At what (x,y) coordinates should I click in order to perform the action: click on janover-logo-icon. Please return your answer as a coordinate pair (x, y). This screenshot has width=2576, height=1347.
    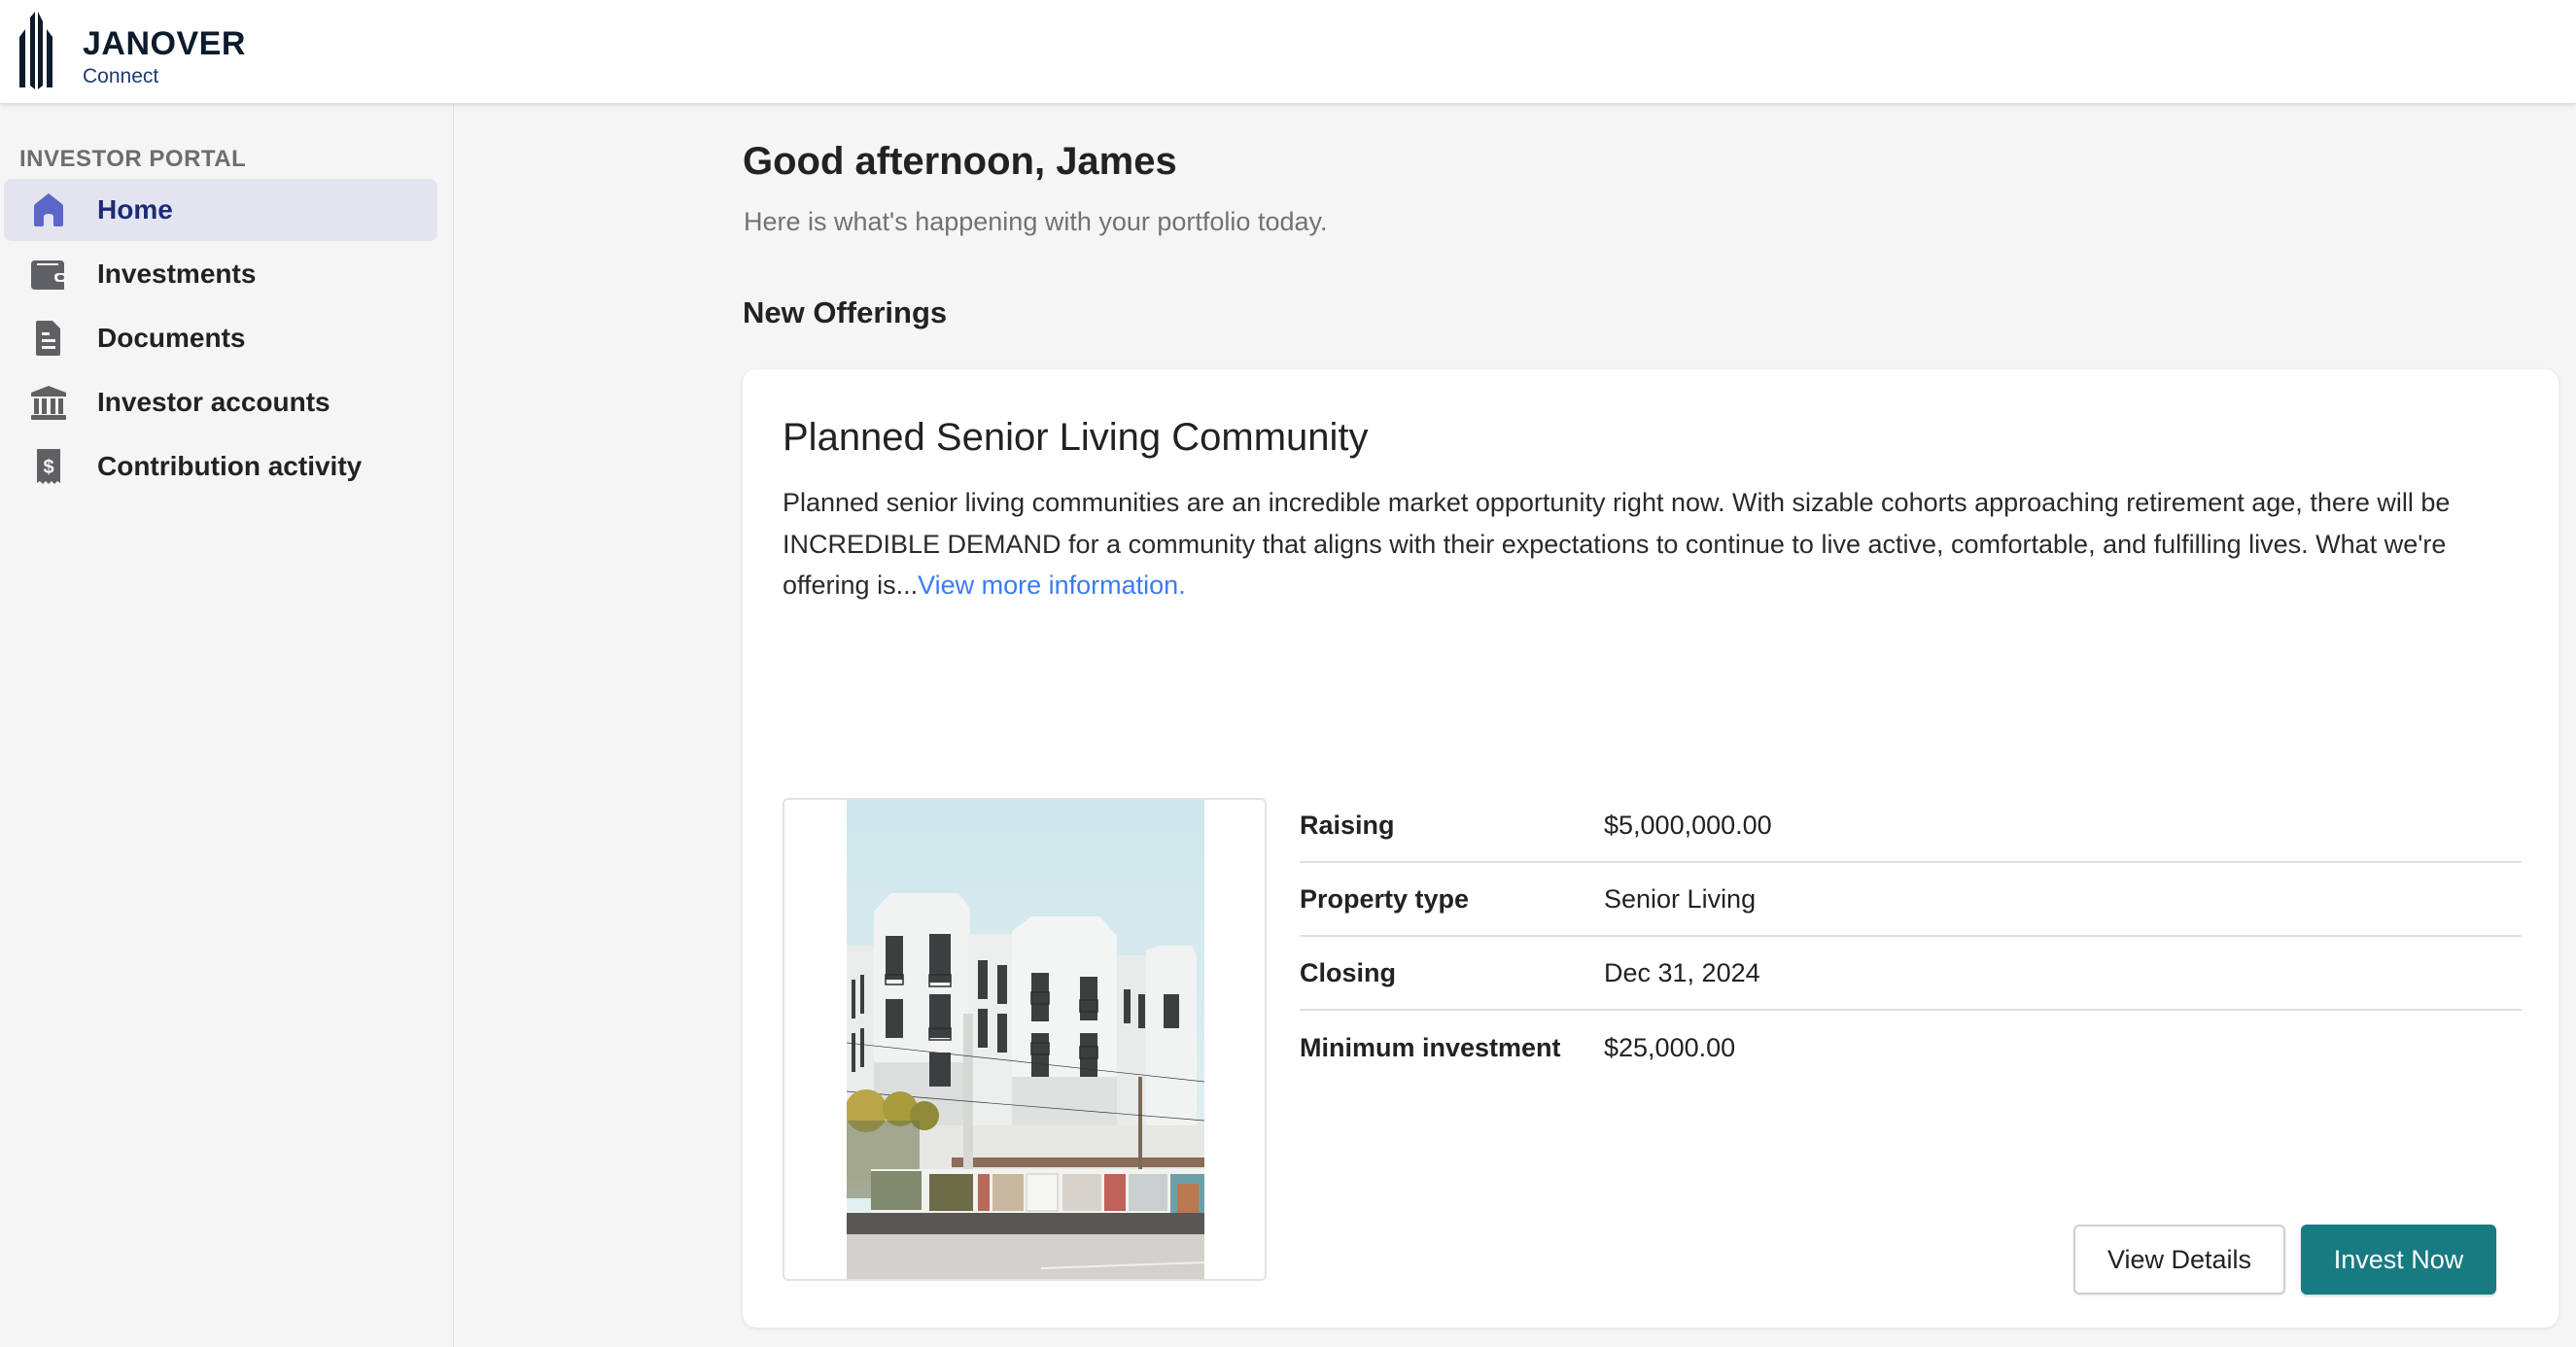
    Looking at the image, I should click on (35, 50).